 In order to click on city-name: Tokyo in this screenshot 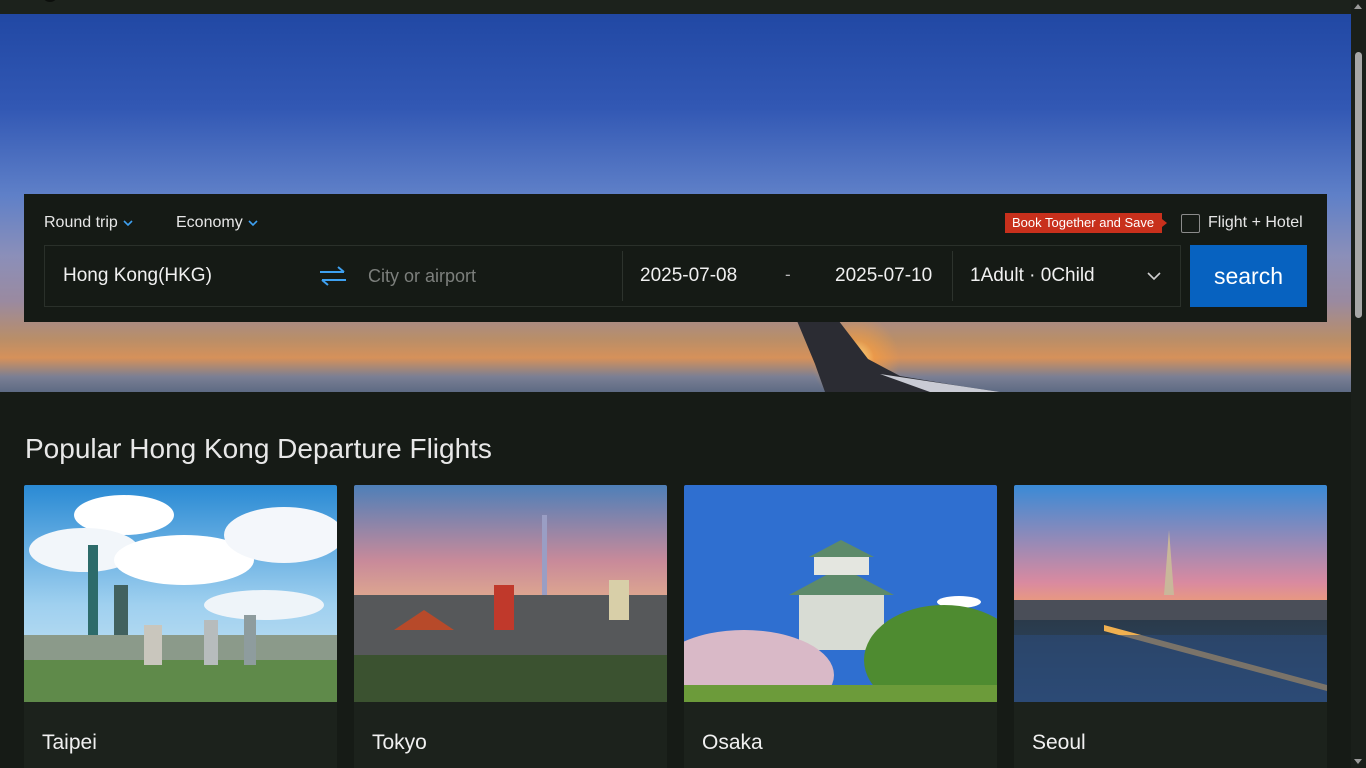, I will do `click(399, 742)`.